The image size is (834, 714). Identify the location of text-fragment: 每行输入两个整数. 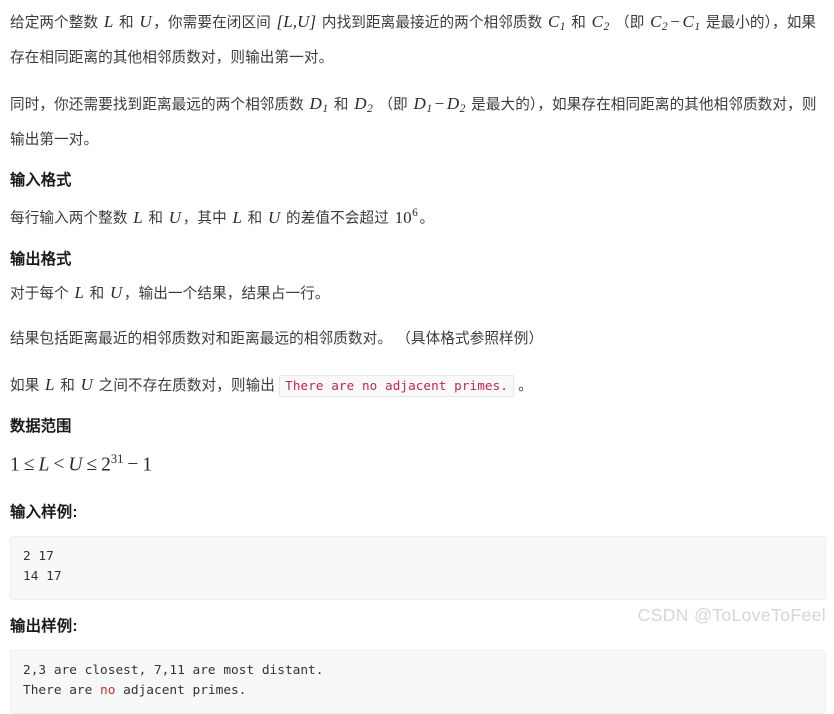
(71, 218).